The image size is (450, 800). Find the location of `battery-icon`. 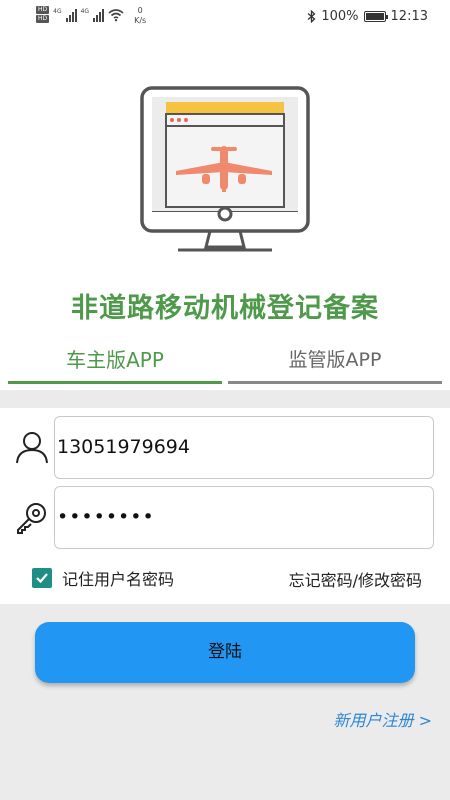

battery-icon is located at coordinates (375, 16).